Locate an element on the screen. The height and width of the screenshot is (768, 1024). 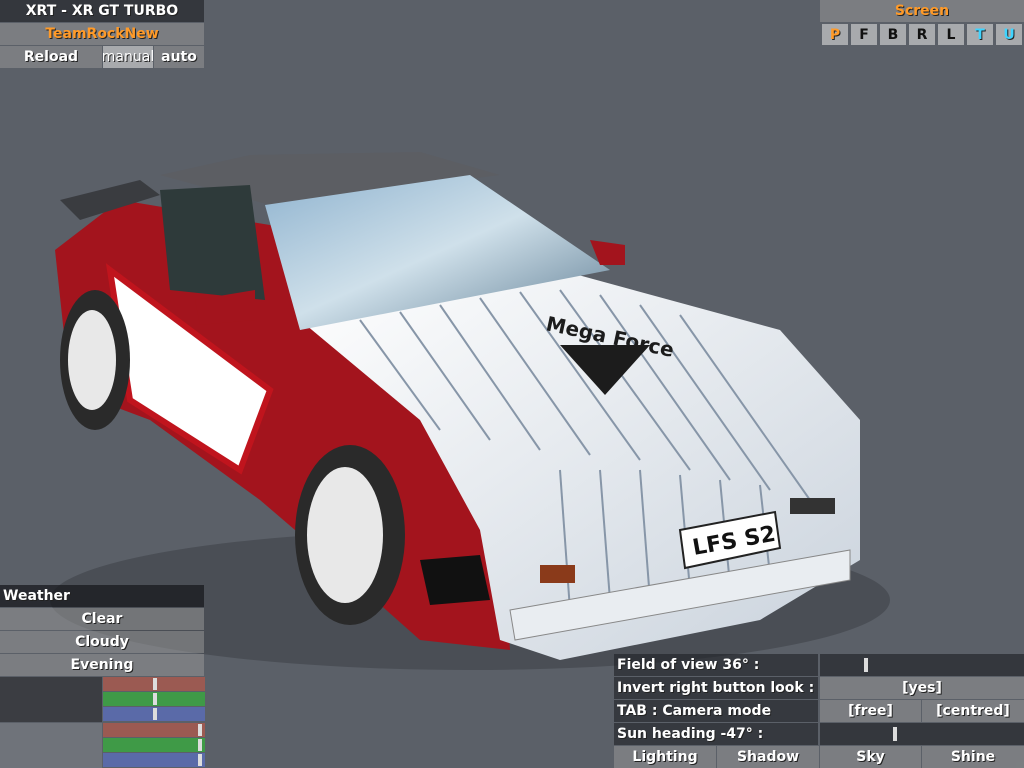
screen-r-button: R is located at coordinates (922, 34).